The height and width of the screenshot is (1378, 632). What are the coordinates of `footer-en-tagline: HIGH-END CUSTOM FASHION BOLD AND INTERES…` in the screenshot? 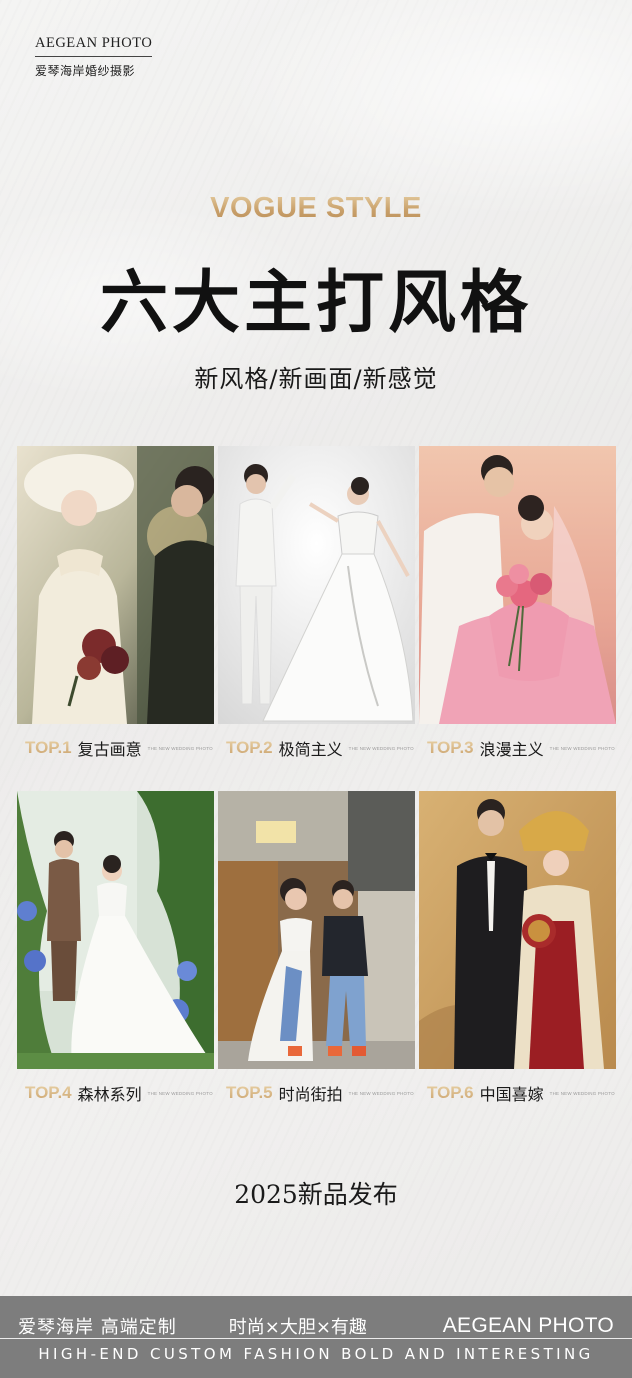 It's located at (316, 1354).